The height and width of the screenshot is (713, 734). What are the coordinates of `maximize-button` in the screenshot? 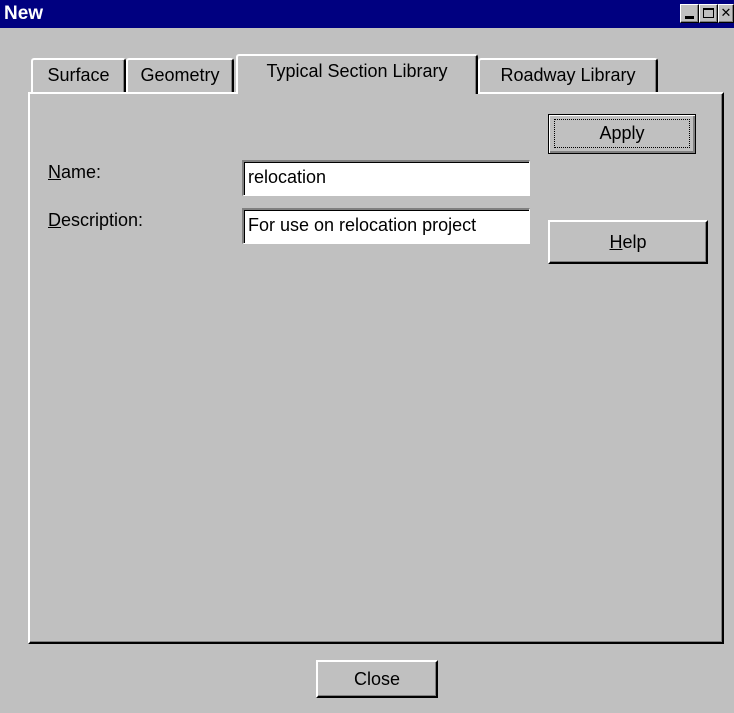 It's located at (708, 13).